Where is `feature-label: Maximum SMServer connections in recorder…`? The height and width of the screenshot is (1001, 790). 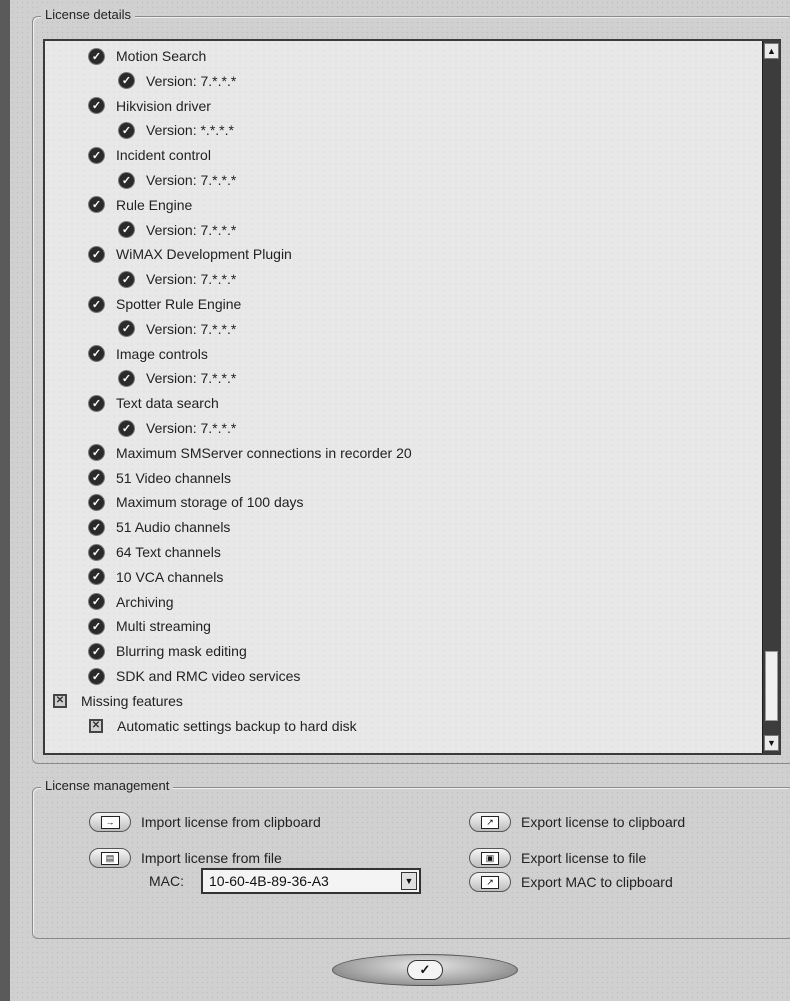
feature-label: Maximum SMServer connections in recorder… is located at coordinates (264, 452).